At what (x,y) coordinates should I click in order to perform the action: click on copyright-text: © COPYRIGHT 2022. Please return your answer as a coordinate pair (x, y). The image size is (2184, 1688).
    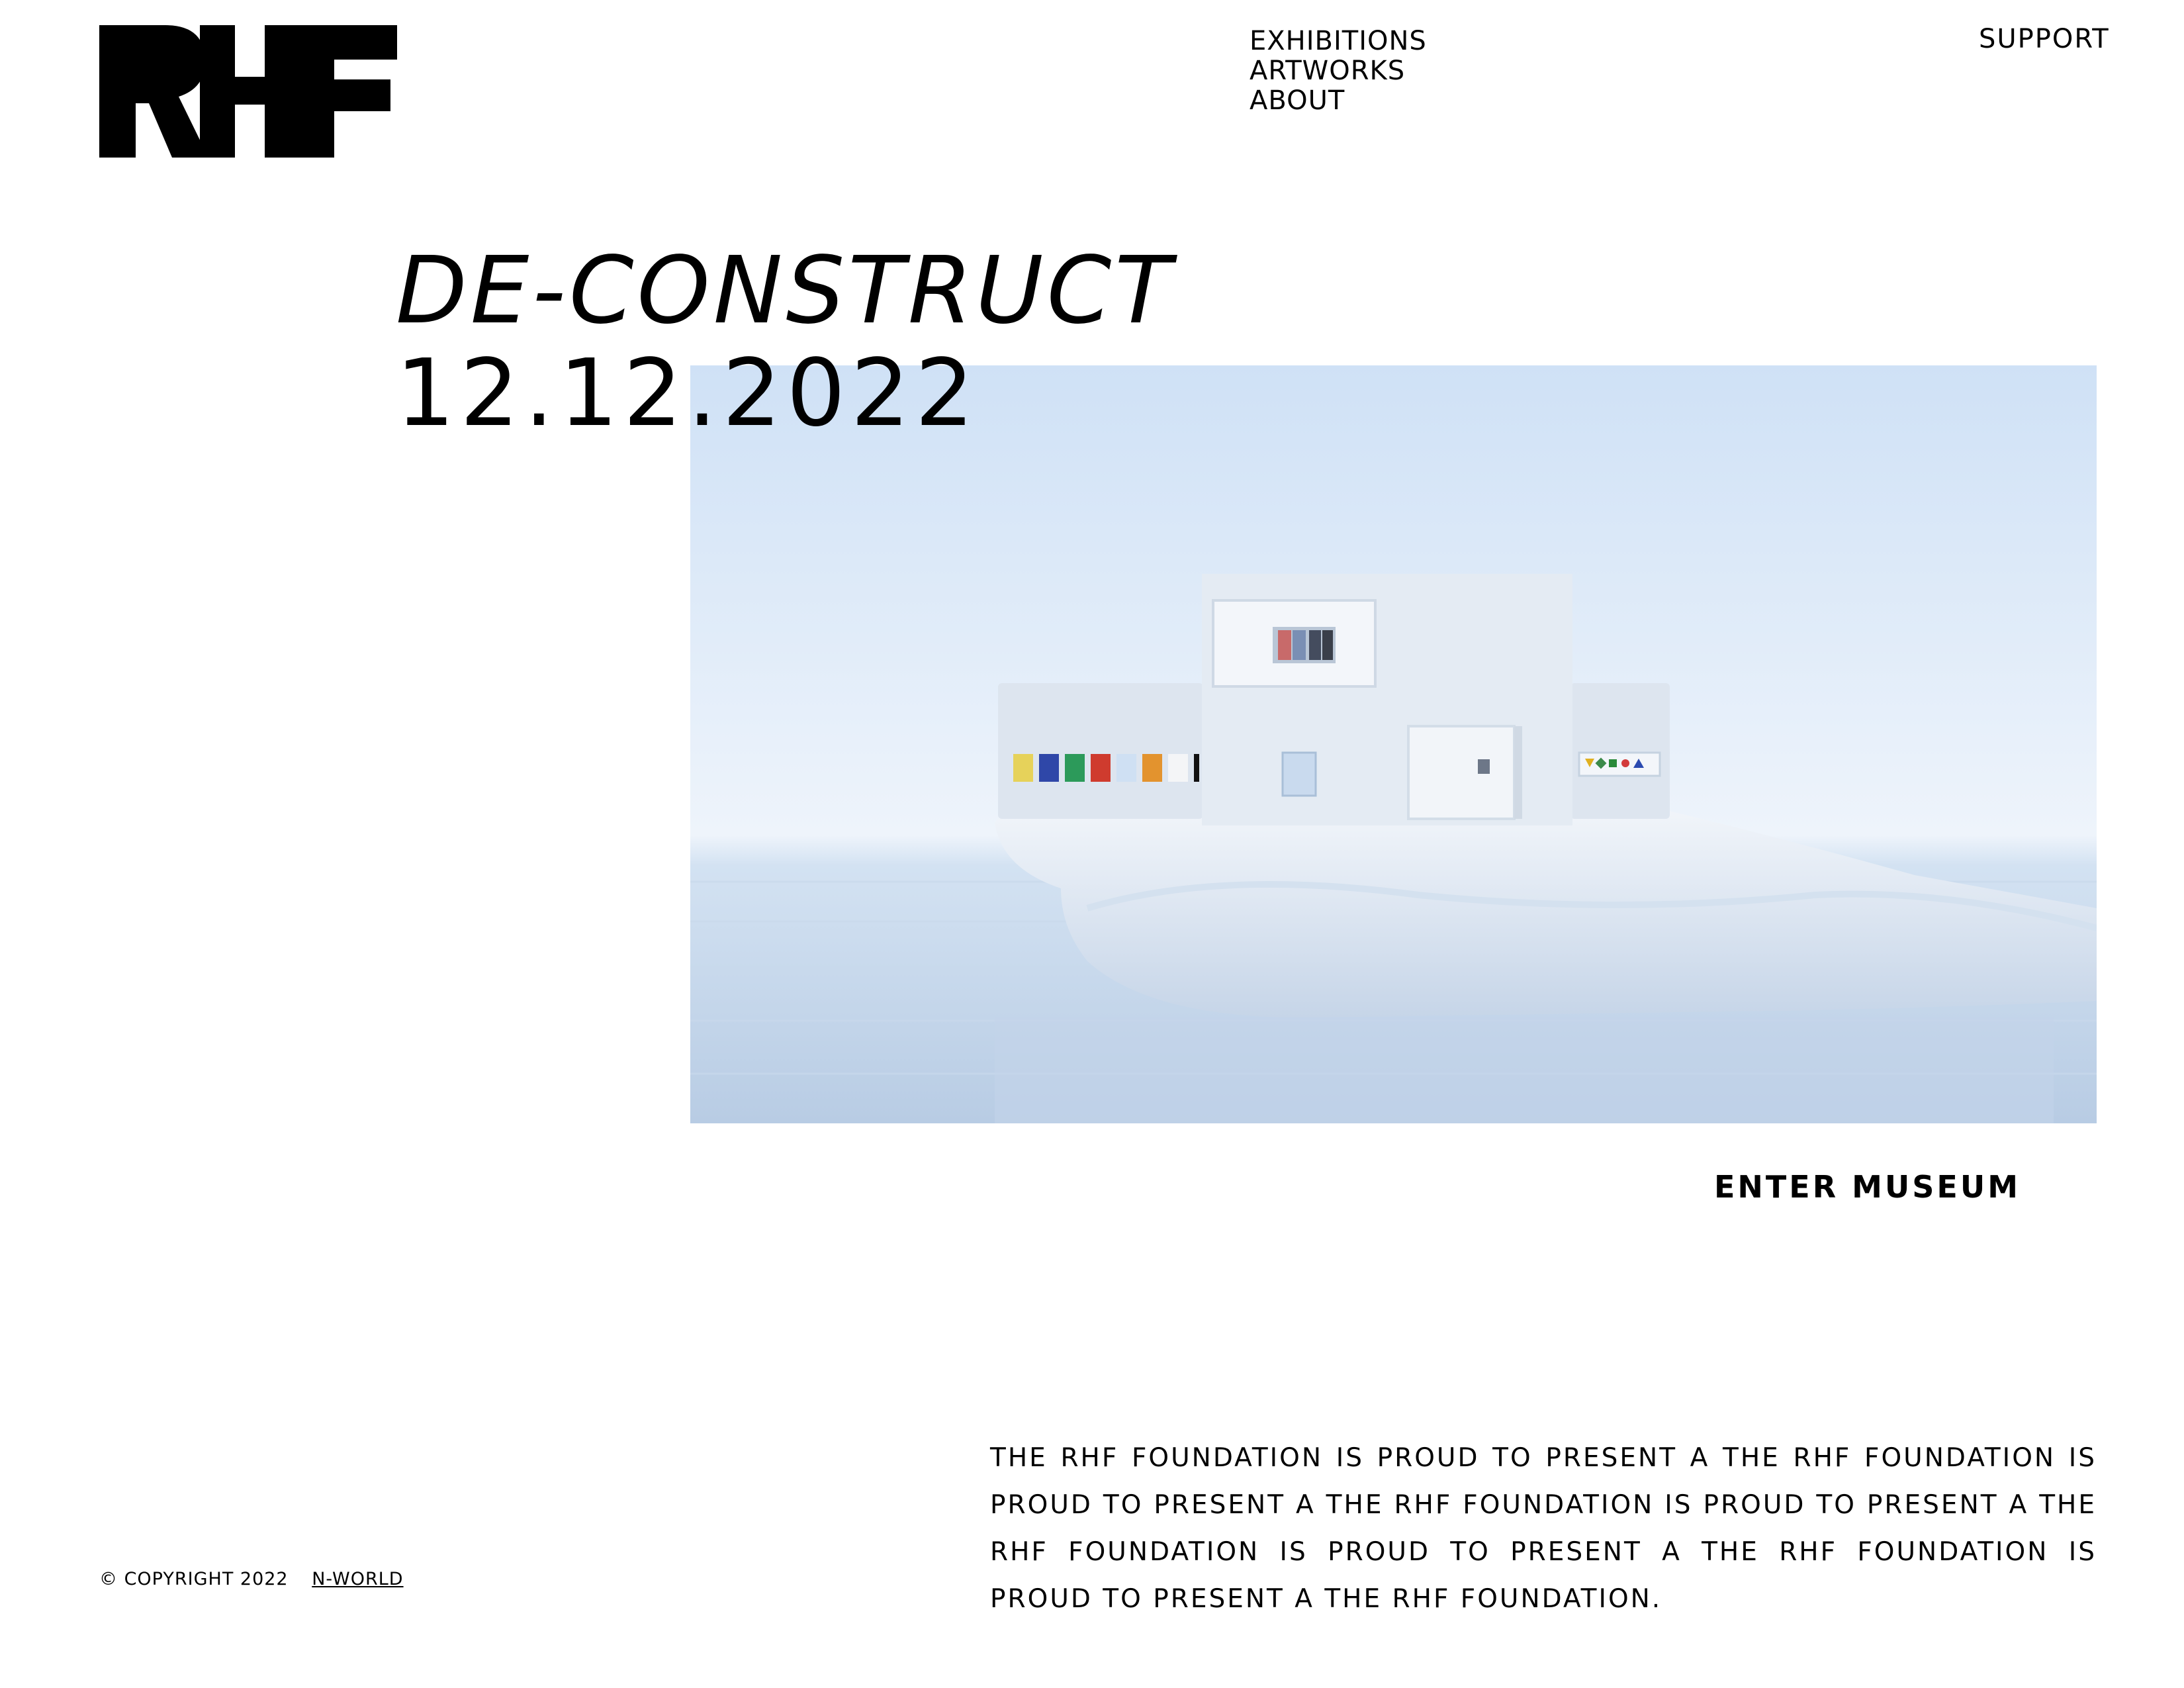
    Looking at the image, I should click on (194, 1579).